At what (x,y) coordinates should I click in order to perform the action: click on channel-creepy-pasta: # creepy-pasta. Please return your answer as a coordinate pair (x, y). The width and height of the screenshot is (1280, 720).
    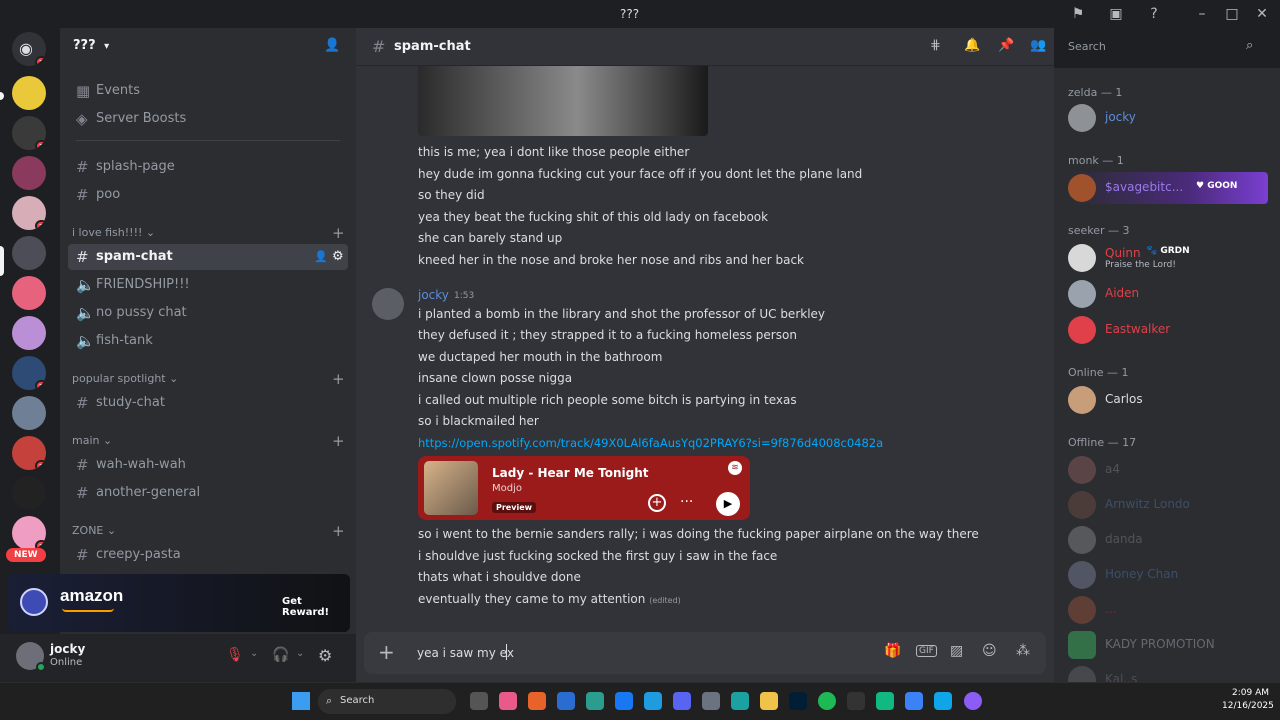
    Looking at the image, I should click on (208, 555).